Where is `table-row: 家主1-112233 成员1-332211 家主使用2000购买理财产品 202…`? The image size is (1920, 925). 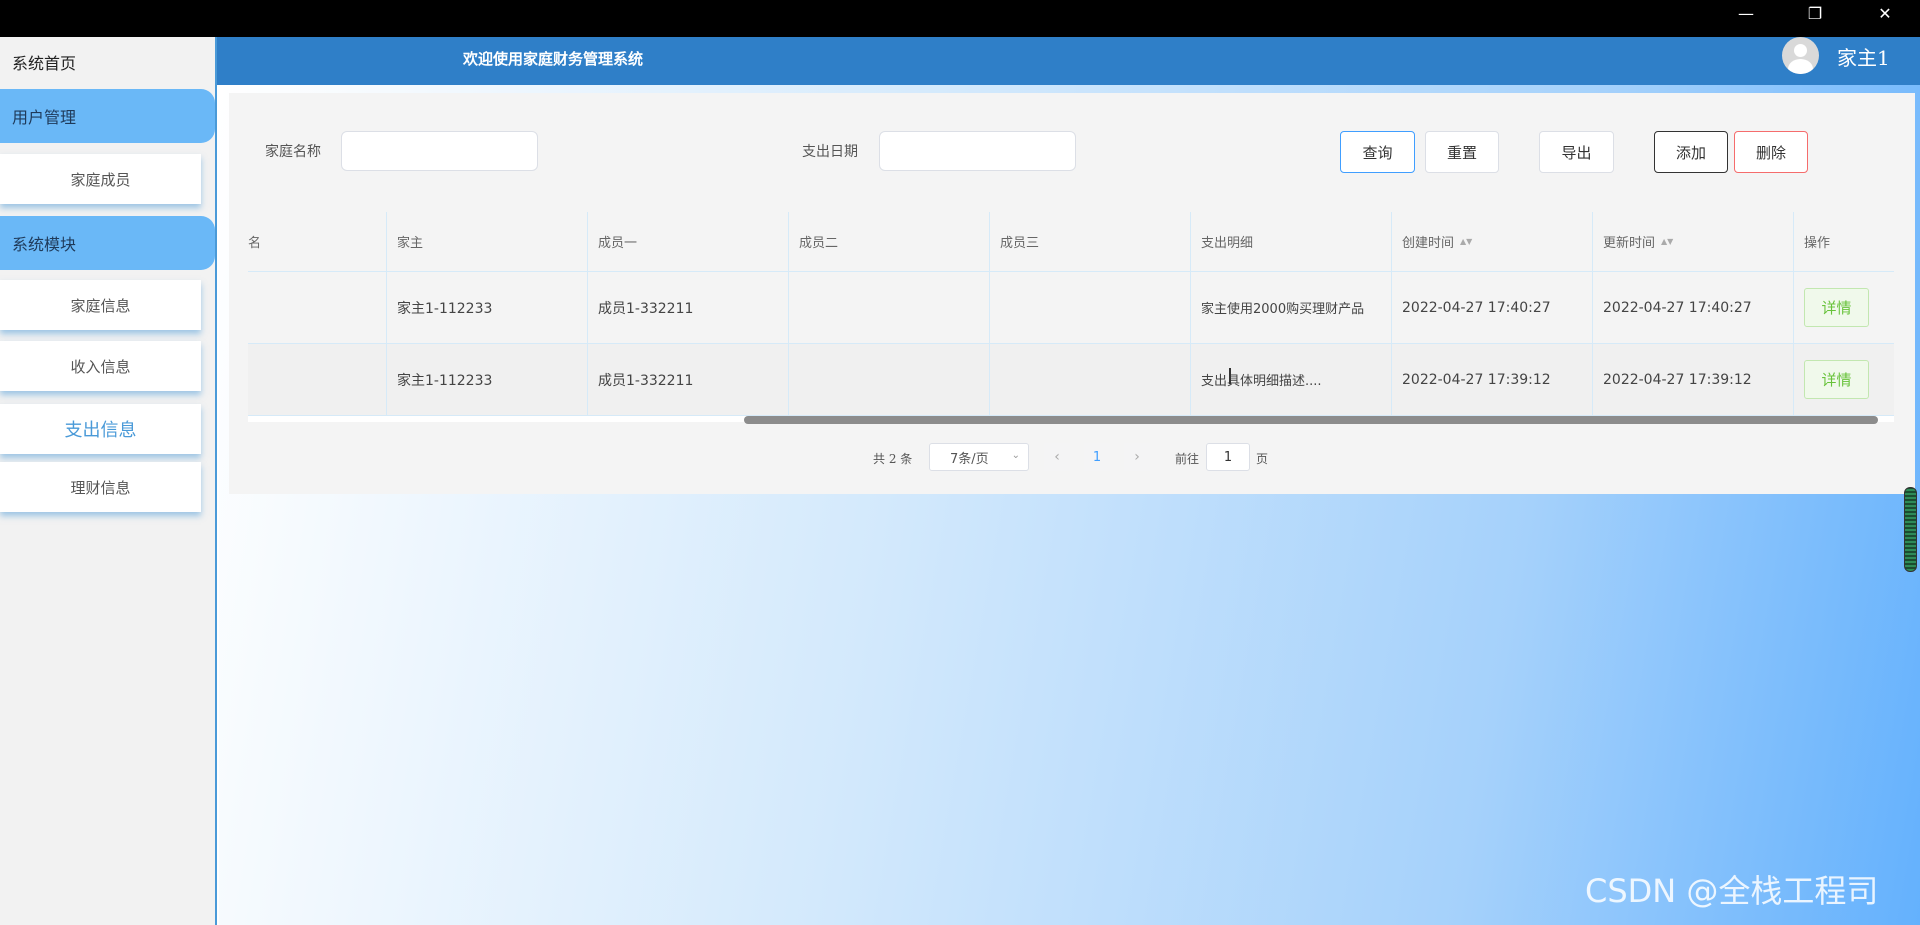 table-row: 家主1-112233 成员1-332211 家主使用2000购买理财产品 202… is located at coordinates (1071, 308).